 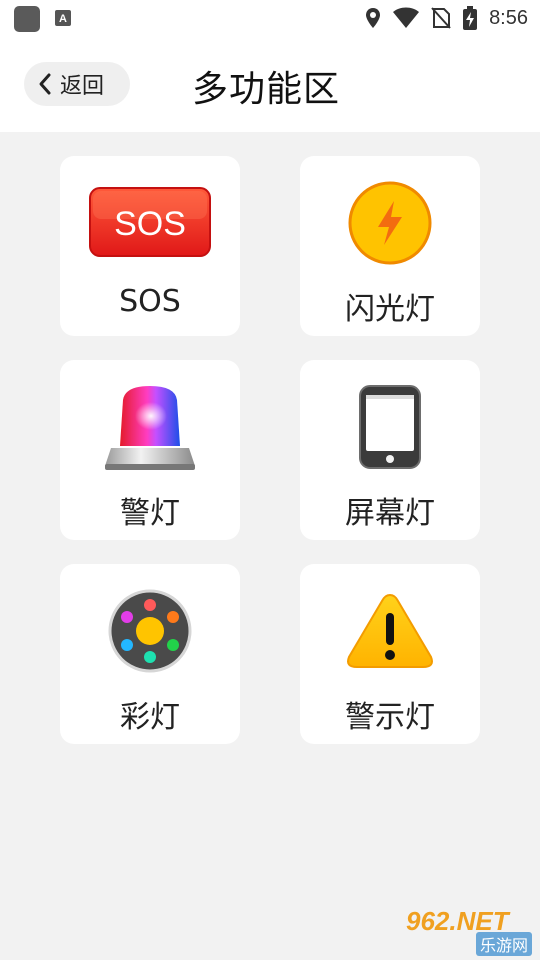 I want to click on site-watermark: 962.NET 乐游网, so click(x=467, y=931).